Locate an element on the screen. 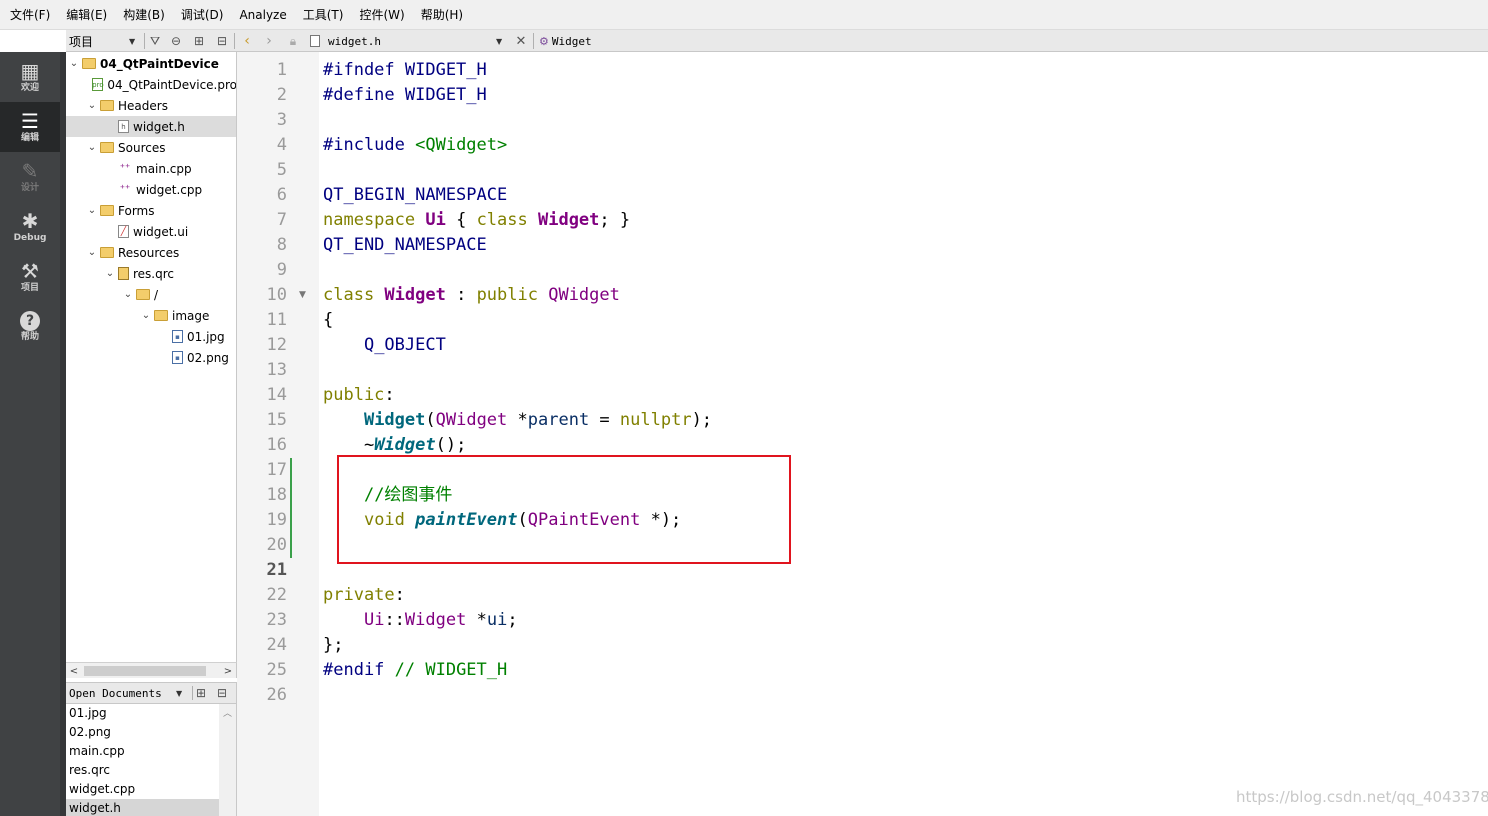  menu-item: Analyze is located at coordinates (262, 15).